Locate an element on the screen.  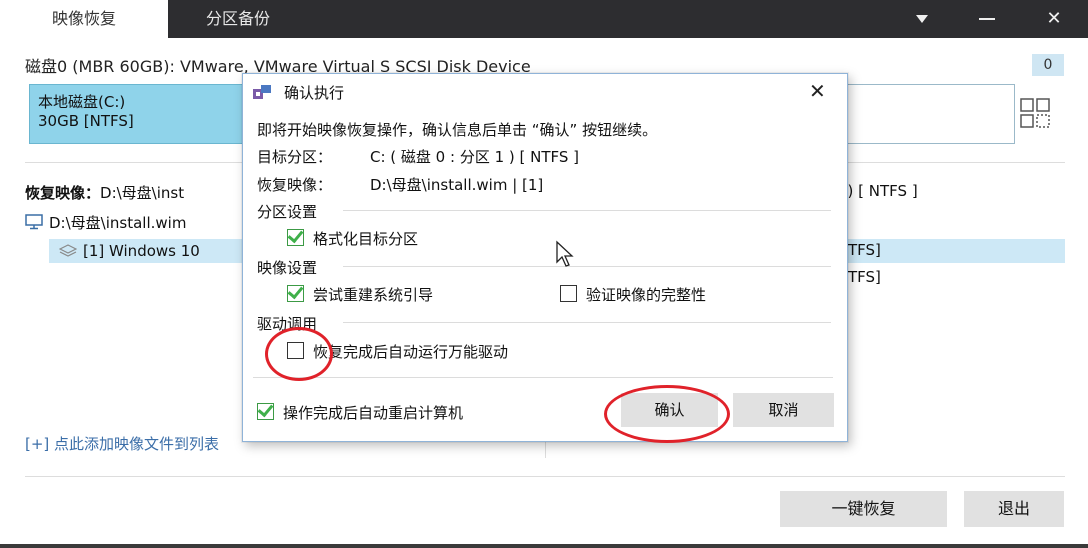
auto-restart-option: 操作完成后自动重启计算机 is located at coordinates (360, 412).